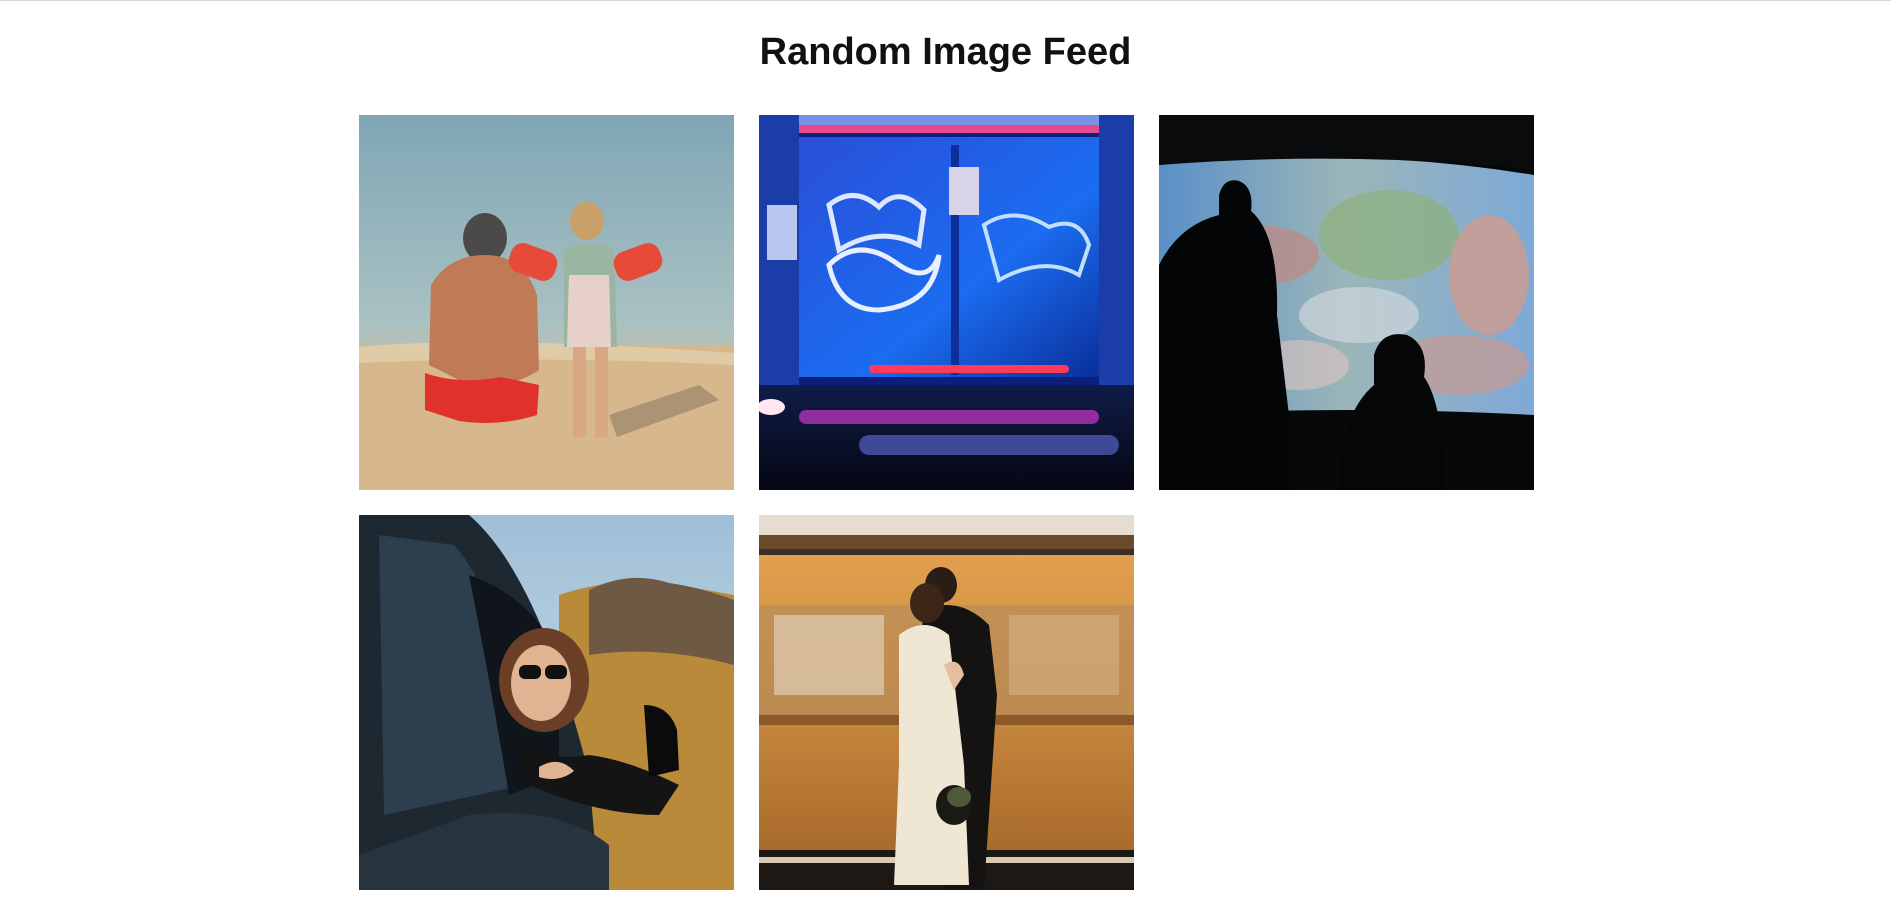 This screenshot has width=1891, height=903. I want to click on feed-image-graffiti, so click(946, 302).